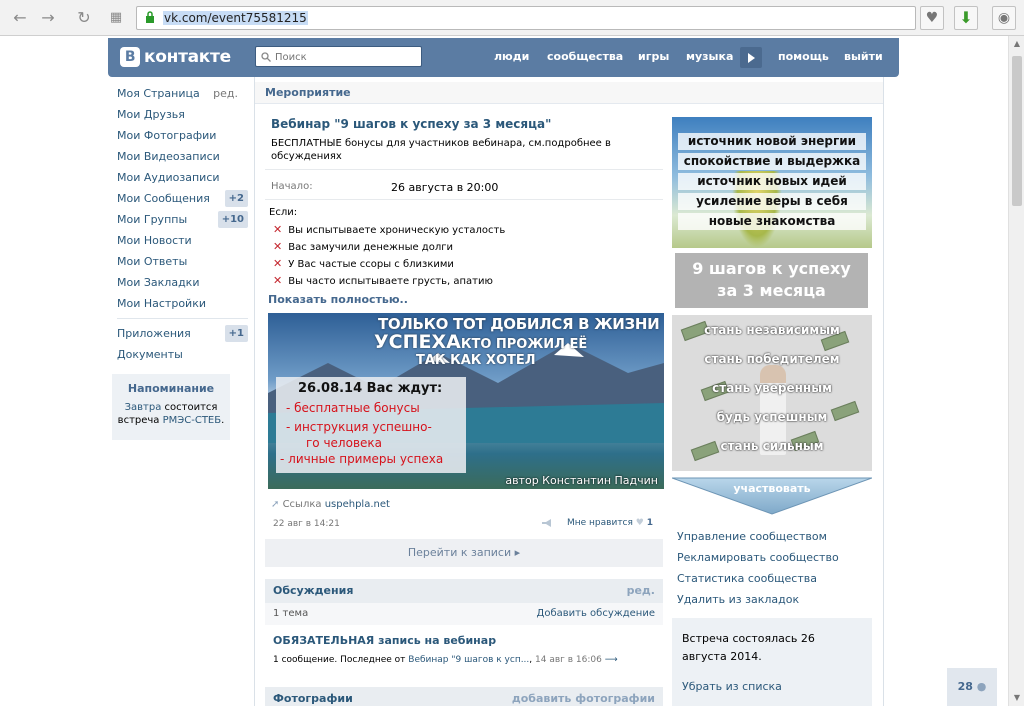  I want to click on apps-badge: +1, so click(236, 333).